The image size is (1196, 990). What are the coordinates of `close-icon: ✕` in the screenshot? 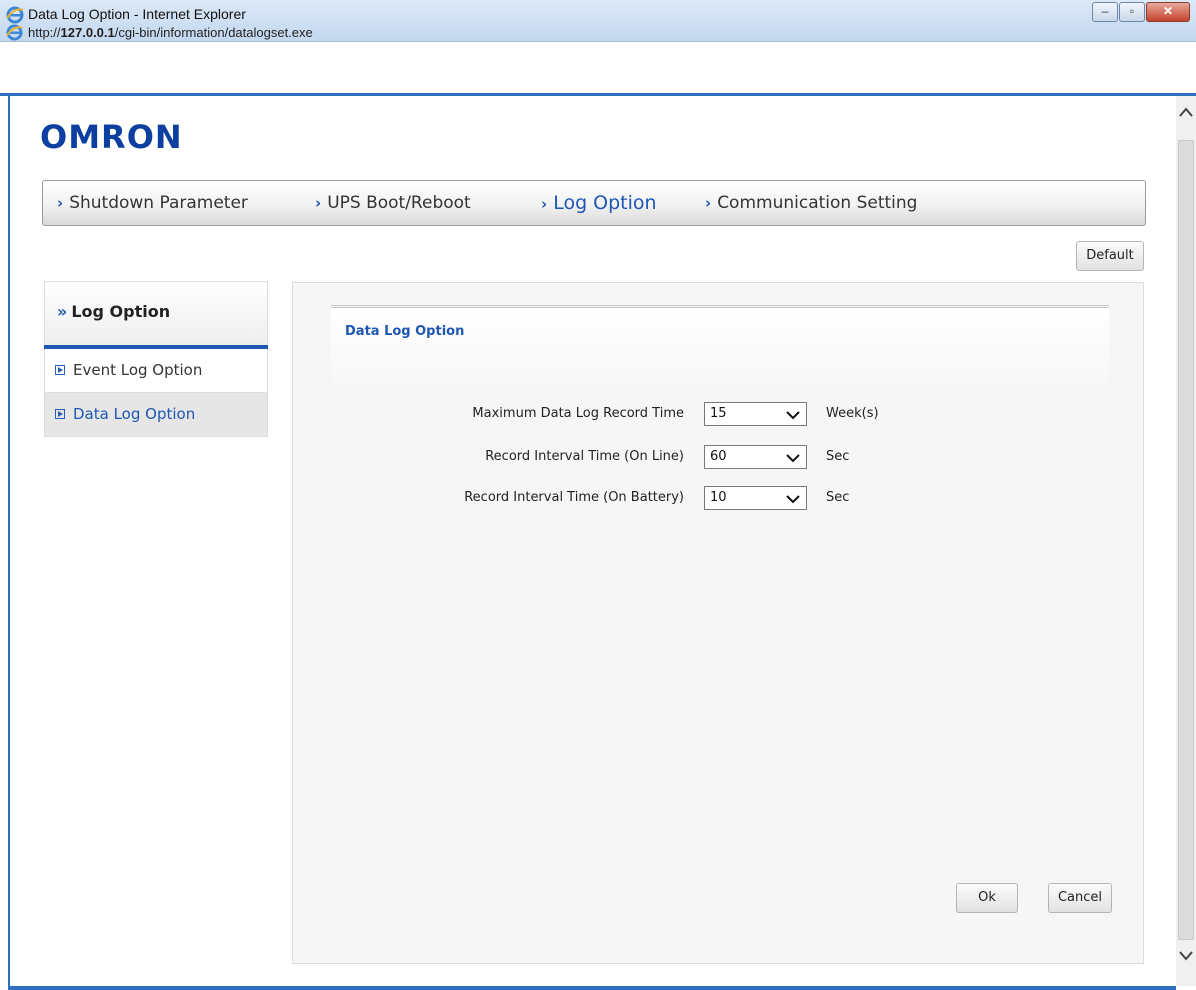 It's located at (1168, 11).